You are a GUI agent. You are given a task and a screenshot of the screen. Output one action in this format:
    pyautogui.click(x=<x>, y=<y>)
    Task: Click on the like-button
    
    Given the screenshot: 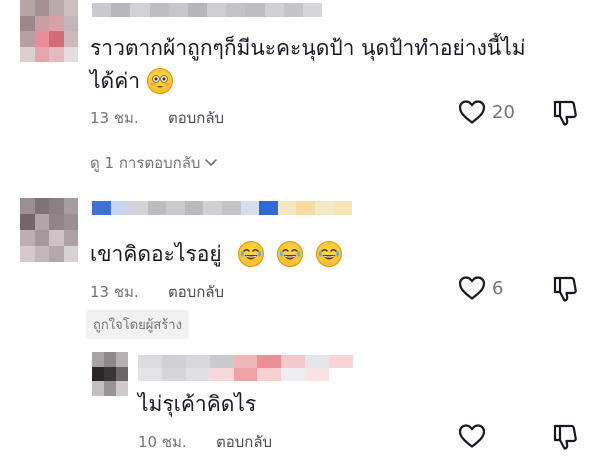 What is the action you would take?
    pyautogui.click(x=472, y=436)
    